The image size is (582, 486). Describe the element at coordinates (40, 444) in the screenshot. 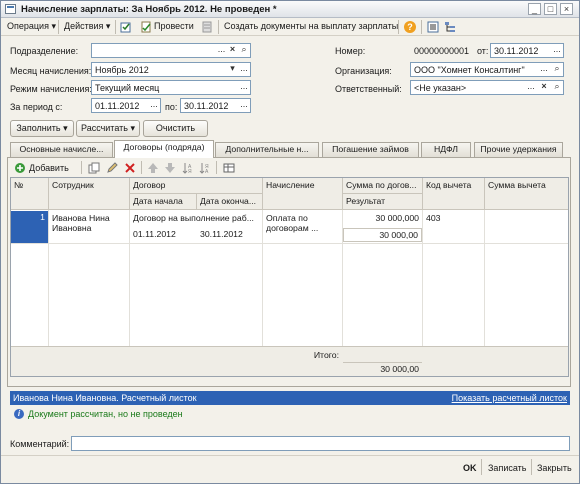

I see `comment-label: Комментарий:` at that location.